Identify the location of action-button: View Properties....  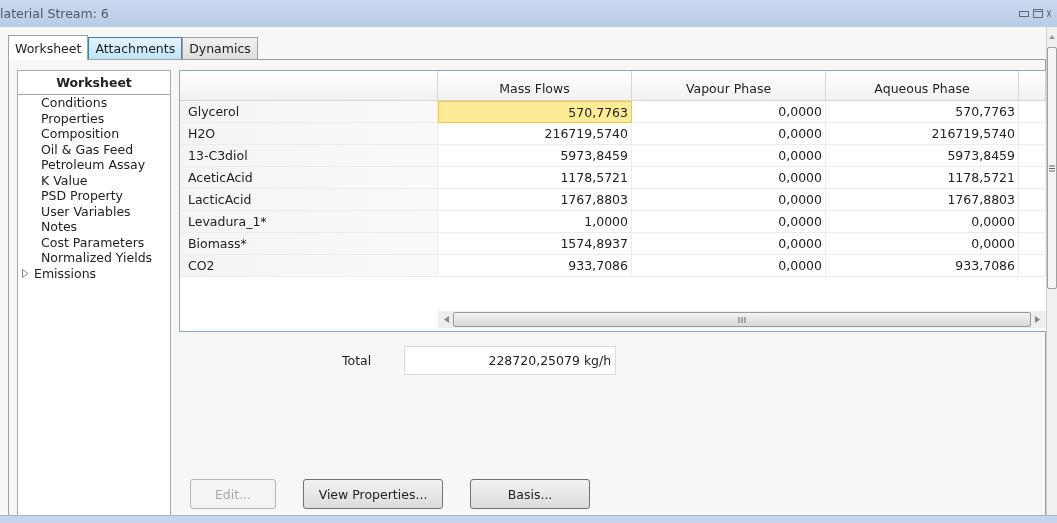
(373, 494).